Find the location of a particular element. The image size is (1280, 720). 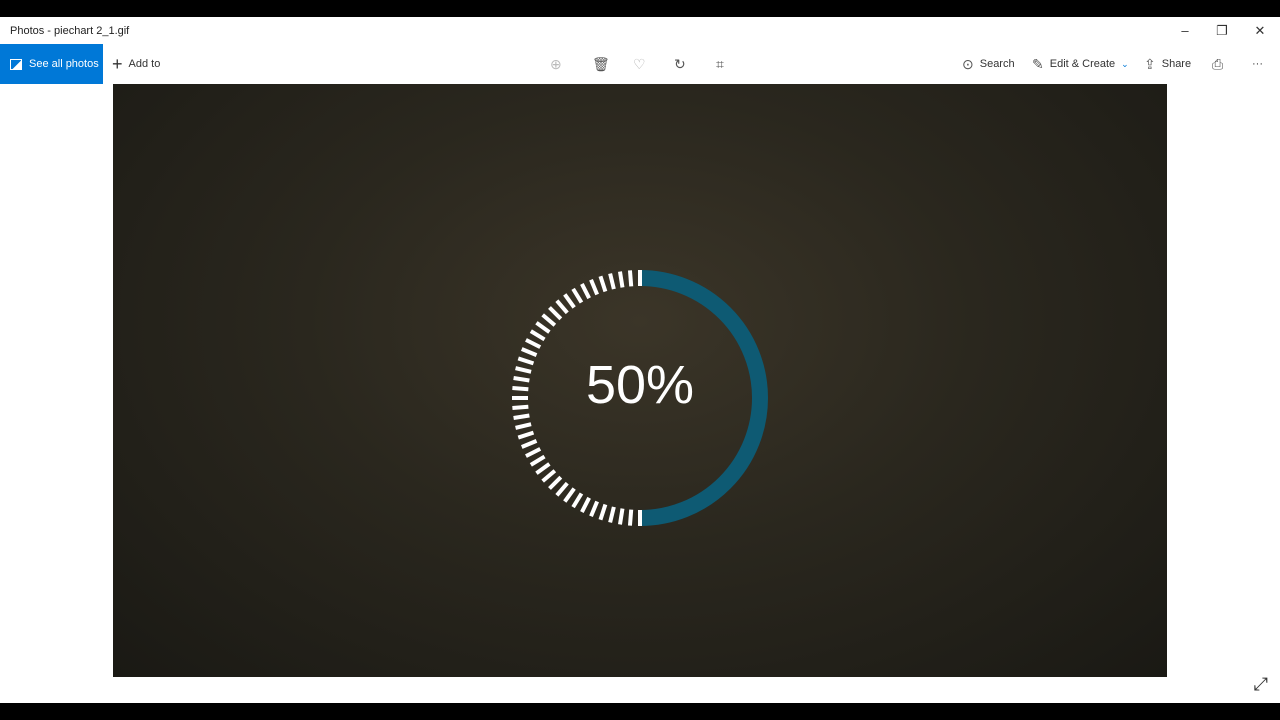

crop-button: ⌗ is located at coordinates (720, 64).